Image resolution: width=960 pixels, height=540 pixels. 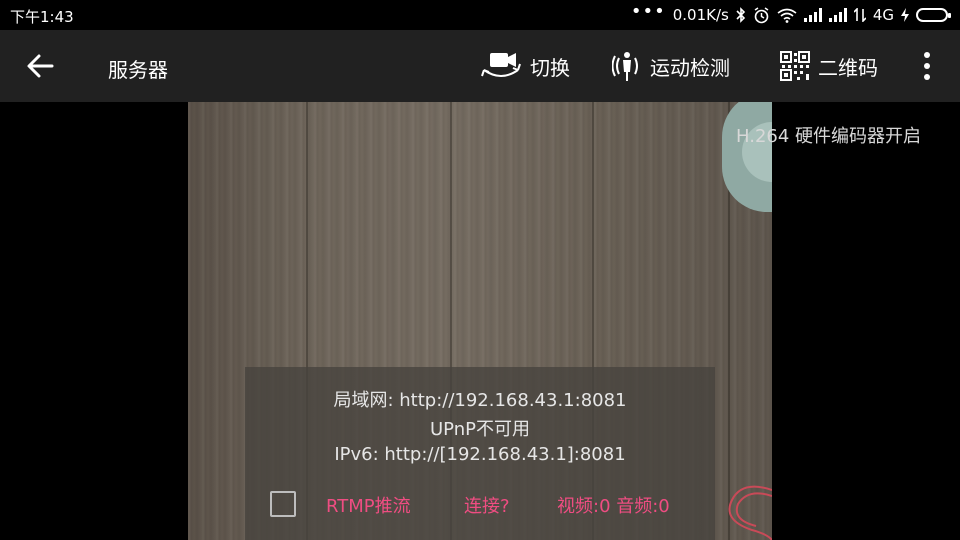 What do you see at coordinates (138, 70) in the screenshot?
I see `page-title: 服务器` at bounding box center [138, 70].